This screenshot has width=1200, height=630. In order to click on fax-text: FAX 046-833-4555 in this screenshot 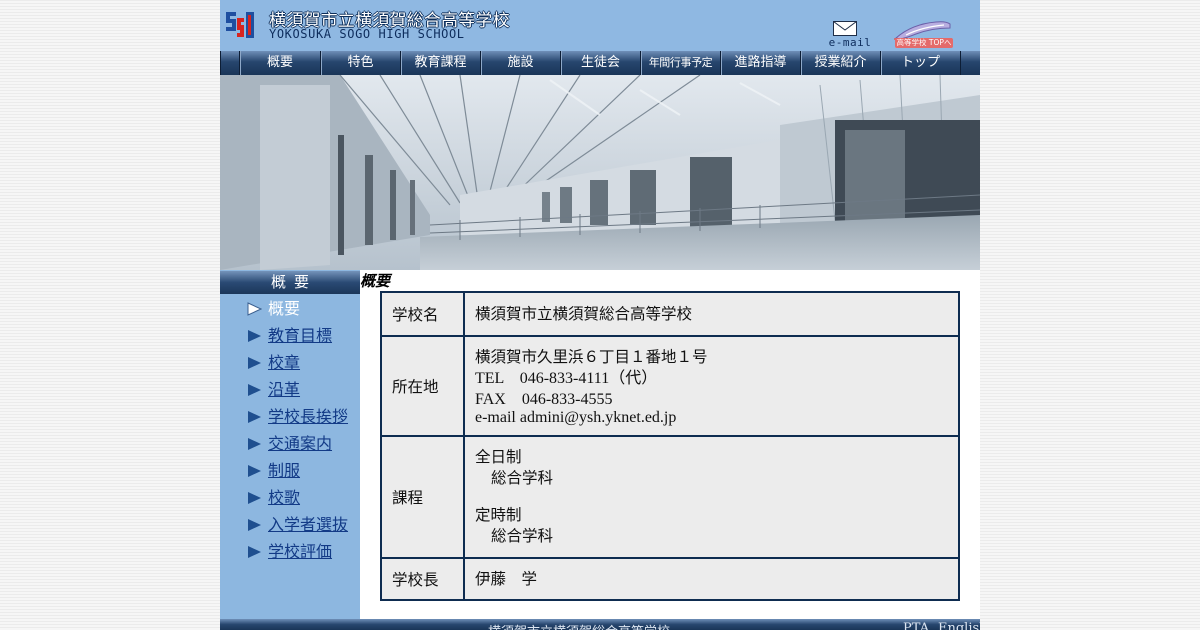, I will do `click(544, 399)`.